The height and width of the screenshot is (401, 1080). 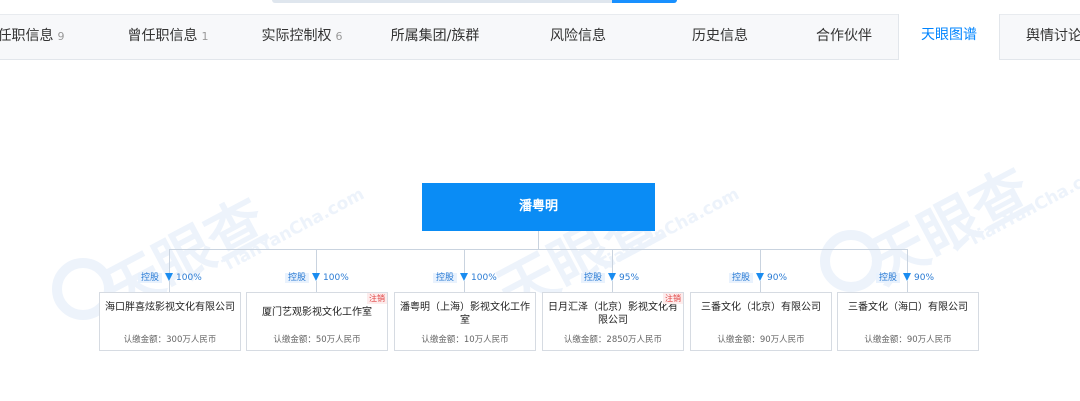 I want to click on tab-group: 所属集团/族群, so click(x=435, y=37).